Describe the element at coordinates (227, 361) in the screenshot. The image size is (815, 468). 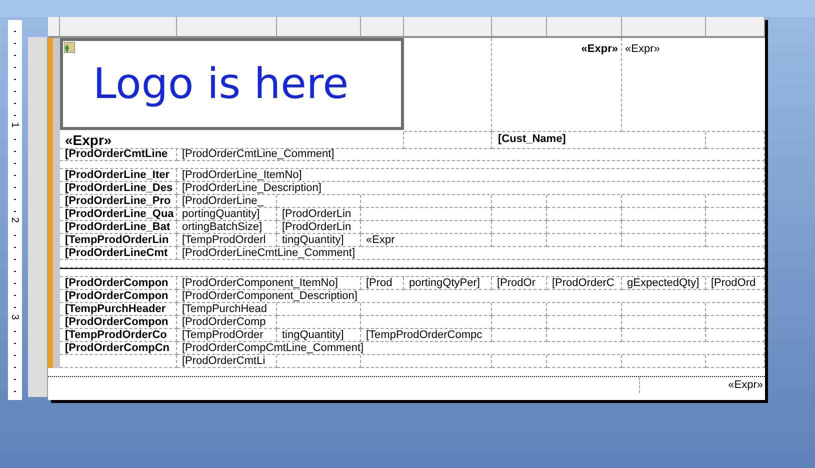
I see `table-cell: [ProdOrderCmtLi` at that location.